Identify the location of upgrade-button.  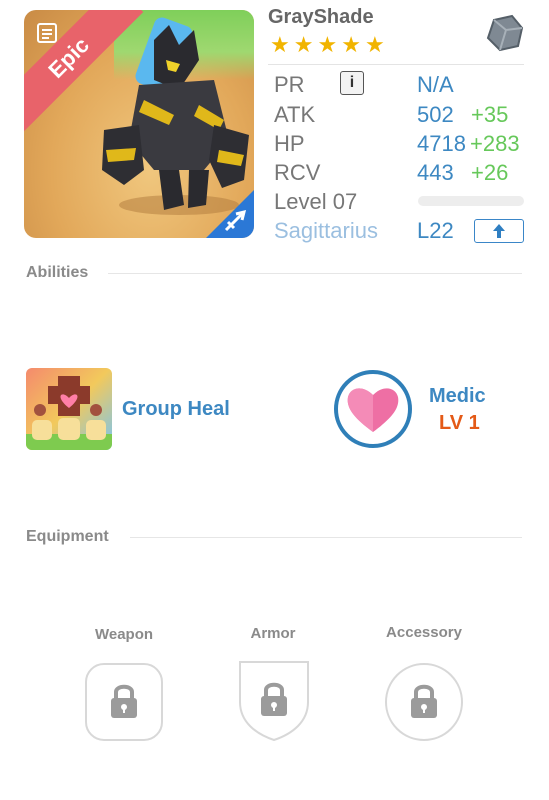
(499, 231).